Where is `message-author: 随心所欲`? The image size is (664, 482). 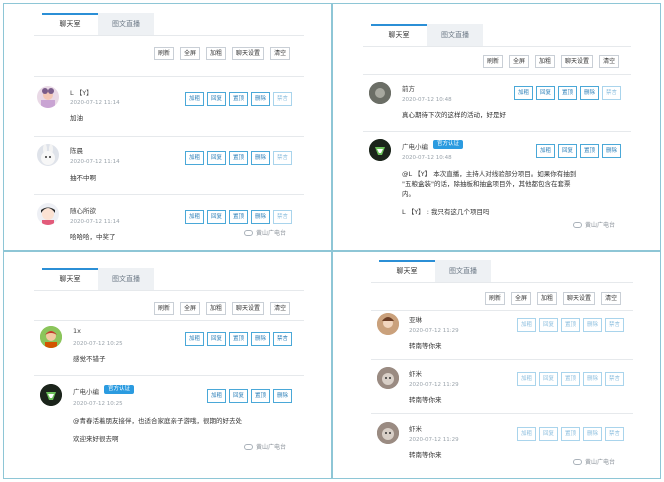 message-author: 随心所欲 is located at coordinates (83, 211).